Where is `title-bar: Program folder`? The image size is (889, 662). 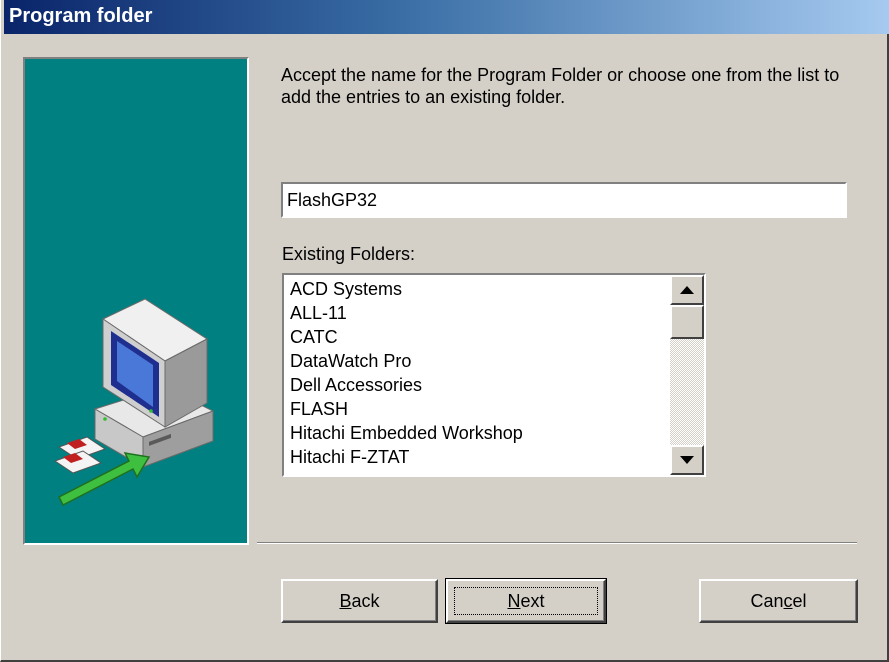
title-bar: Program folder is located at coordinates (446, 17).